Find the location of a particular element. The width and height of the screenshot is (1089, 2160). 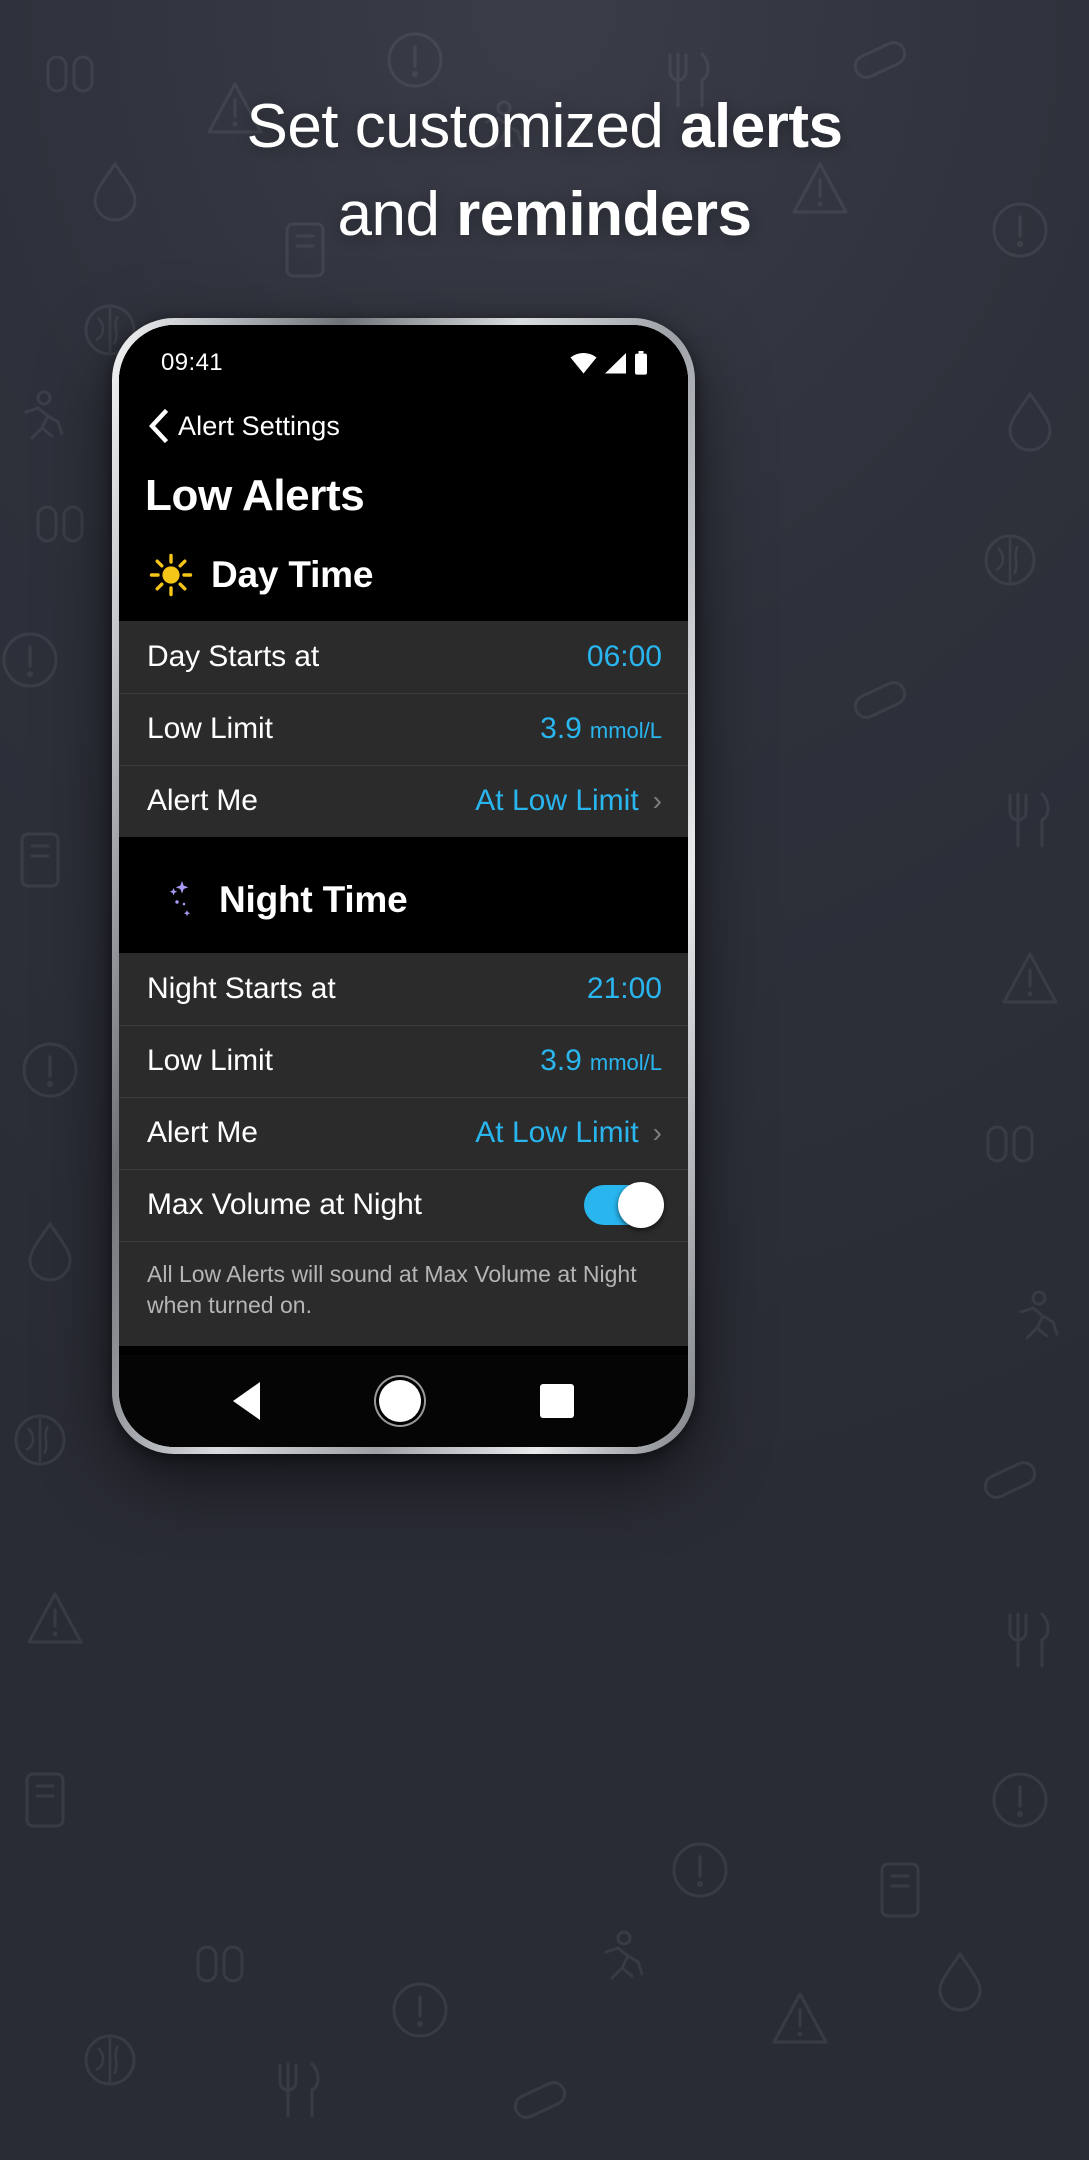

row-day-alert-me: Alert Me At Low Limit › is located at coordinates (403, 801).